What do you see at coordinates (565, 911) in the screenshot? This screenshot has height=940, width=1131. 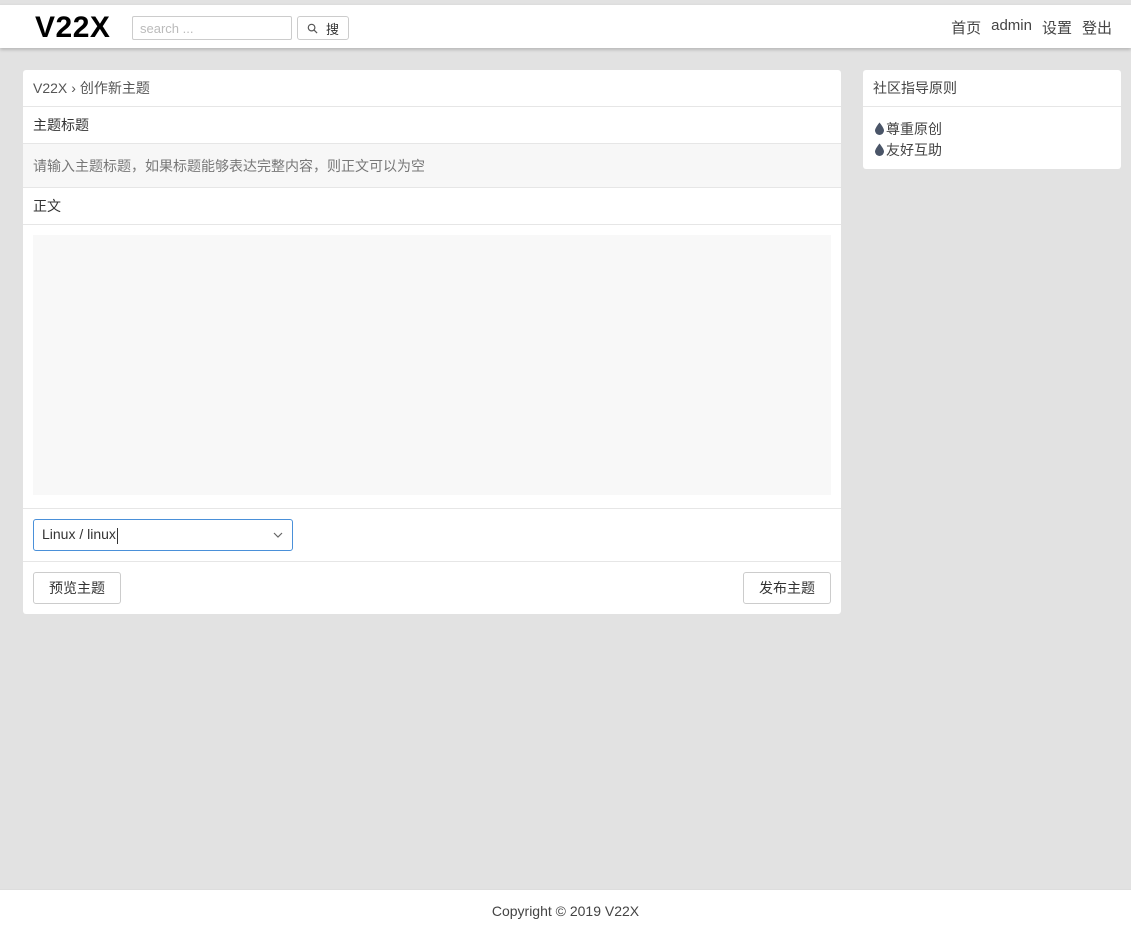 I see `copyright-text: Copyright © 2019 V22X` at bounding box center [565, 911].